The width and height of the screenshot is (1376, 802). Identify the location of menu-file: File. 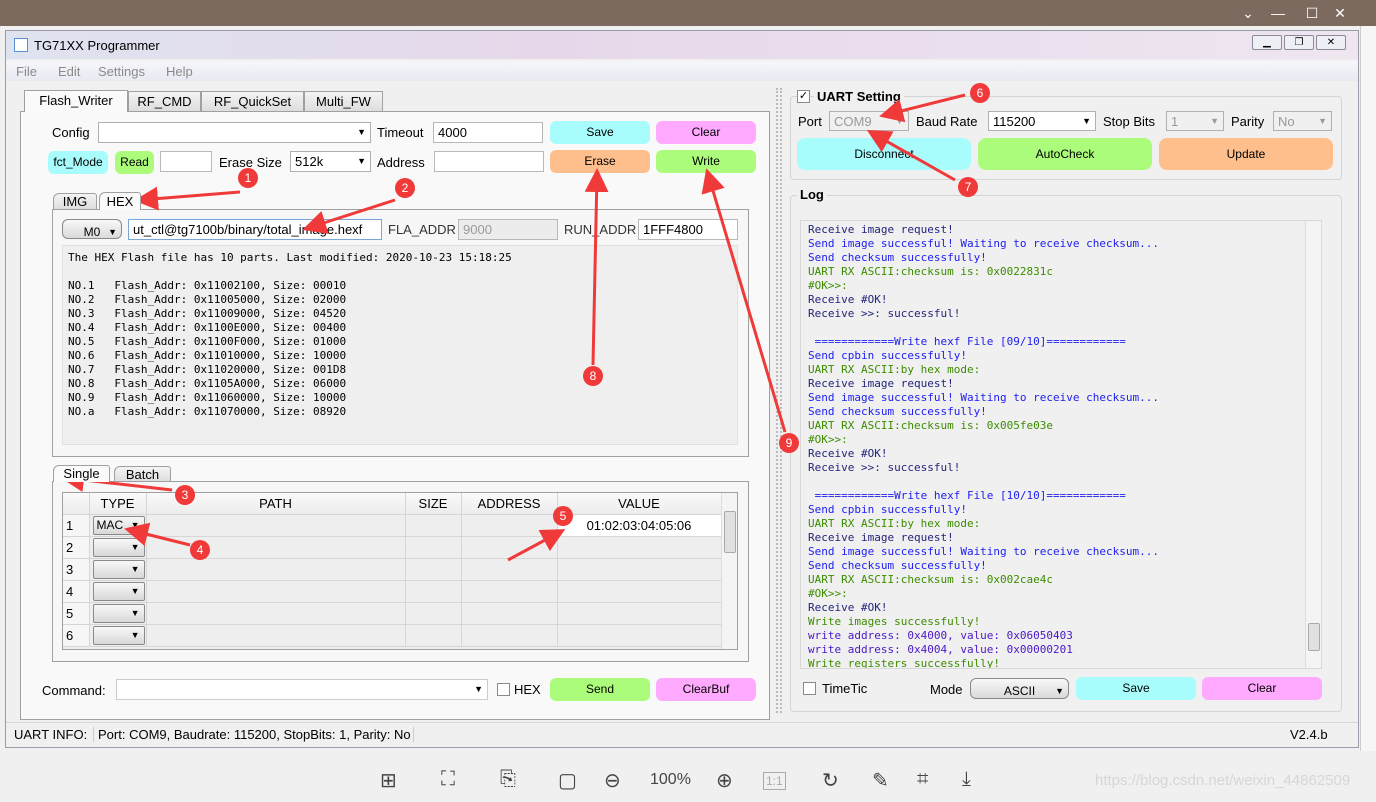
(26, 71).